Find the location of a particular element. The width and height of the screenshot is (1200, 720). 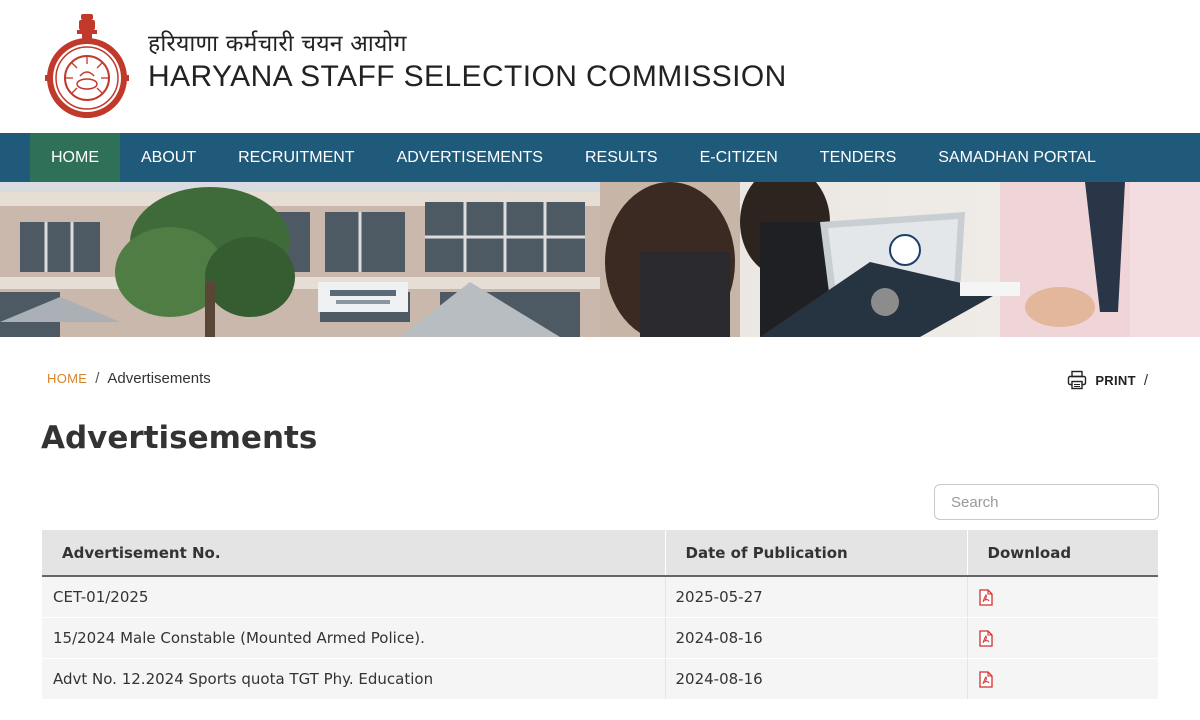

printer-icon is located at coordinates (1077, 380).